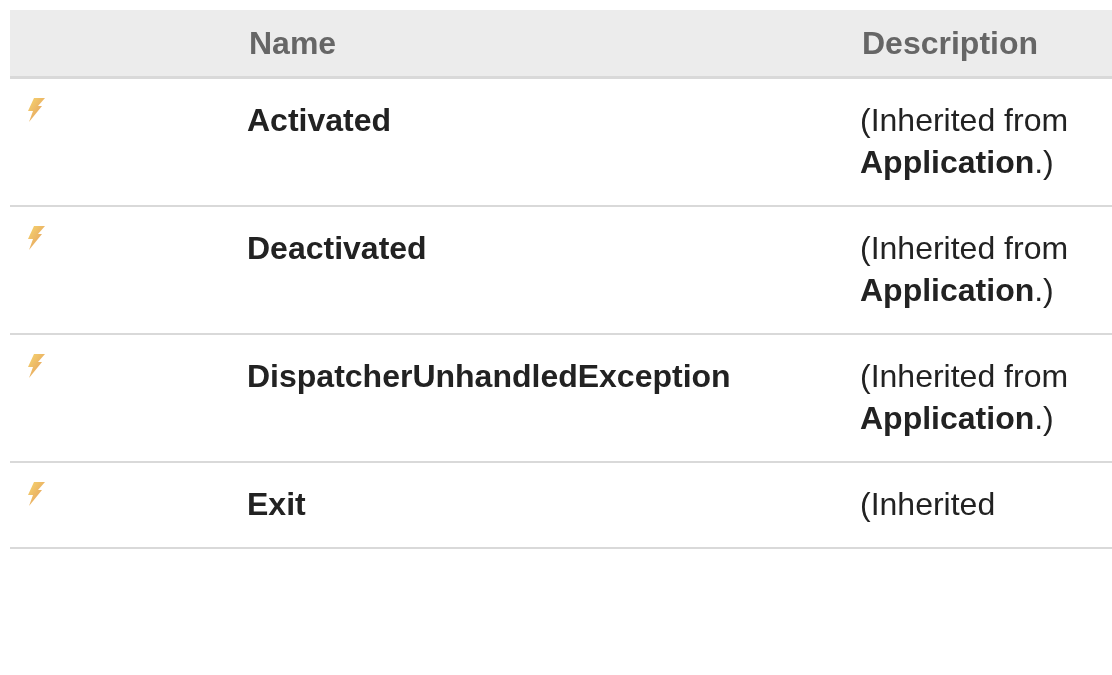  What do you see at coordinates (337, 248) in the screenshot?
I see `event-name: Deactivated` at bounding box center [337, 248].